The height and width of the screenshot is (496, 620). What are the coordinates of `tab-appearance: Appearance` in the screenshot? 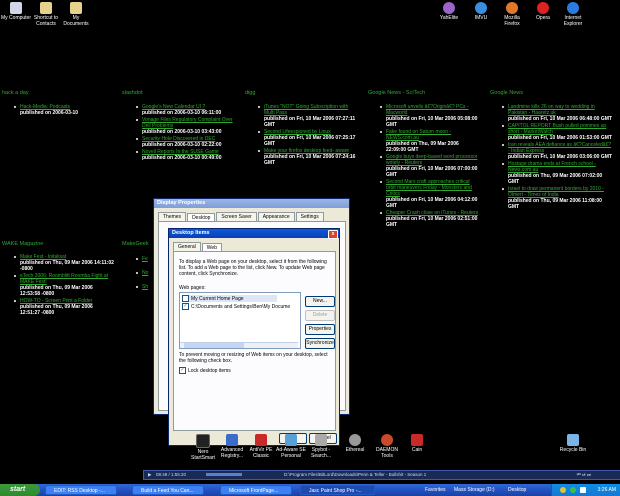 It's located at (276, 216).